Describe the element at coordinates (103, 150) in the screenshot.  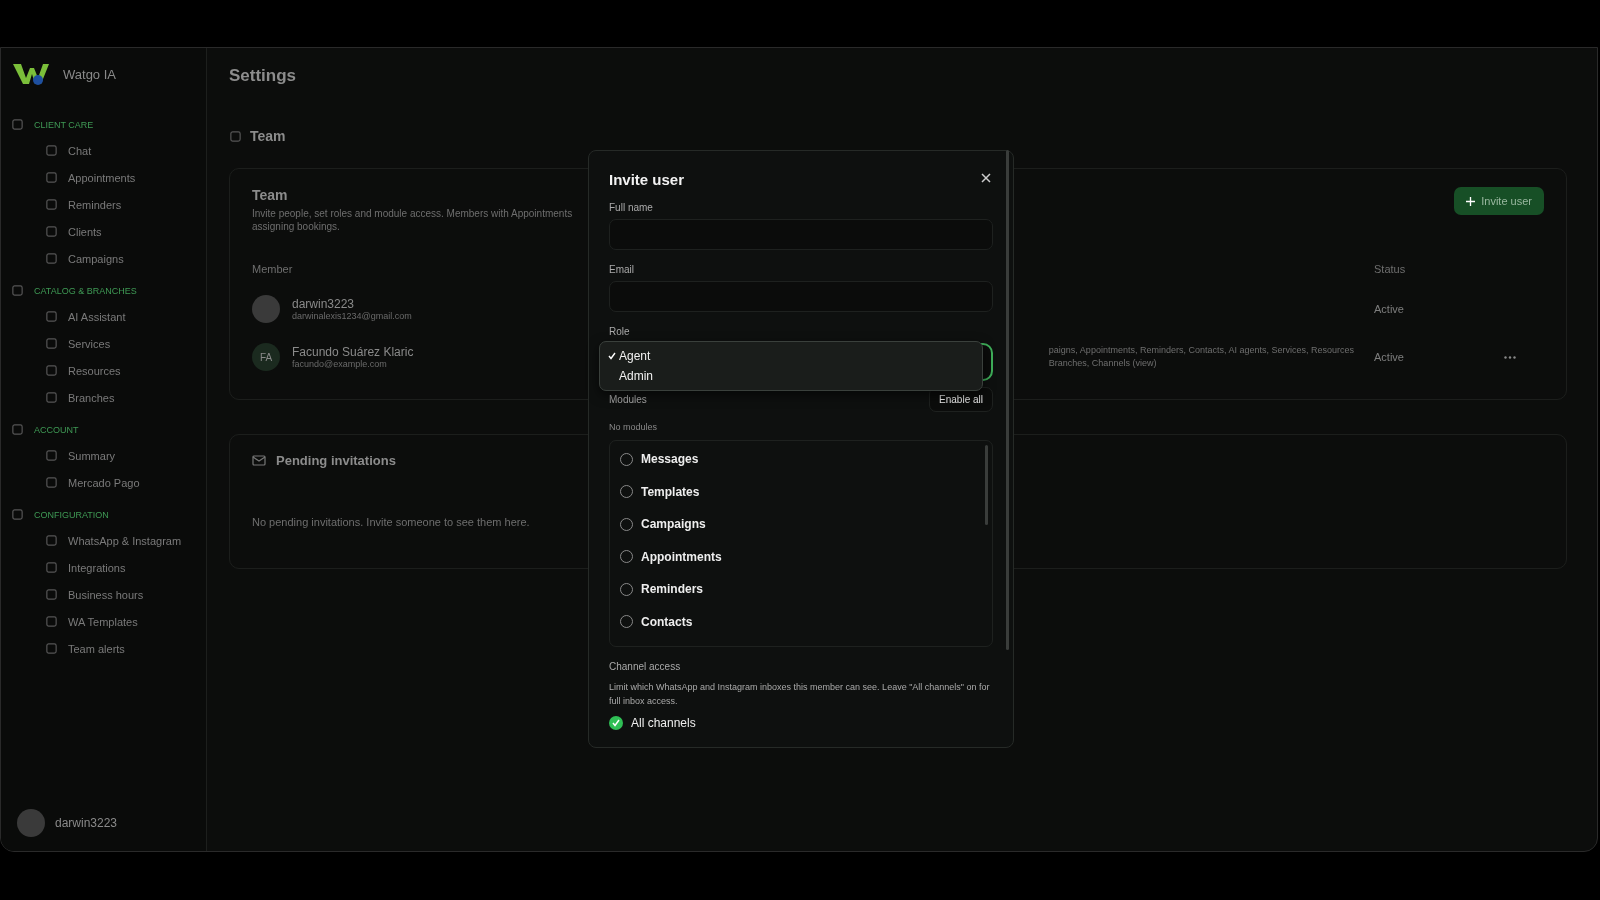
I see `sidebar-item: Chat` at that location.